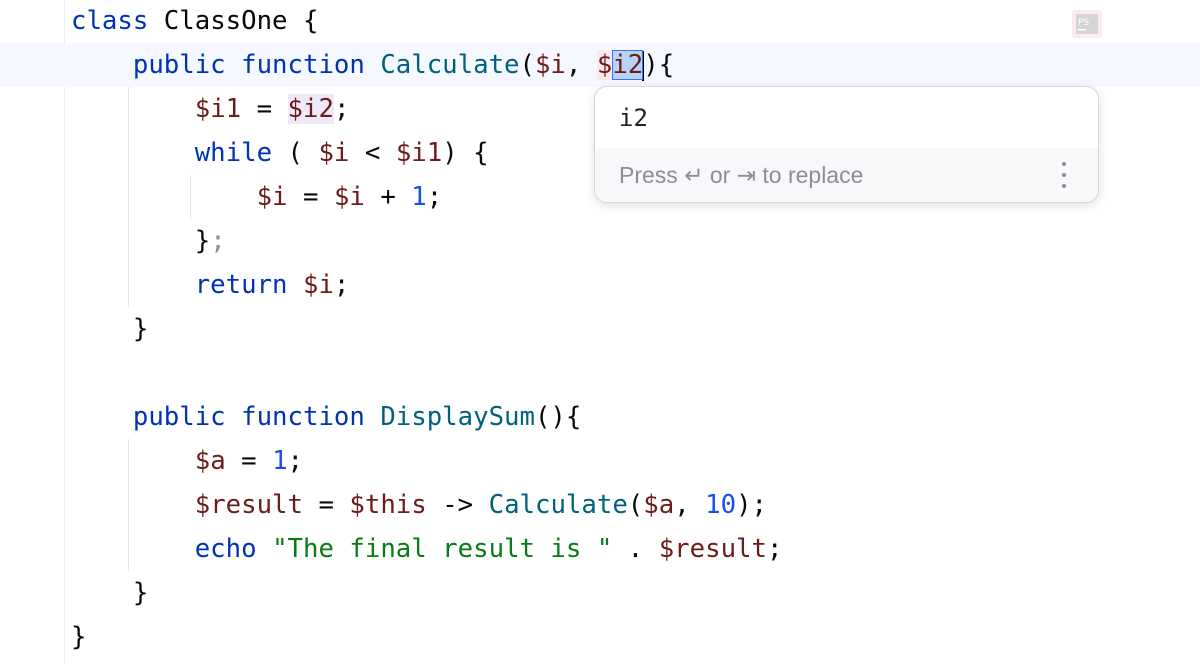 The height and width of the screenshot is (664, 1200). Describe the element at coordinates (426, 461) in the screenshot. I see `code-line: $a = 1;` at that location.